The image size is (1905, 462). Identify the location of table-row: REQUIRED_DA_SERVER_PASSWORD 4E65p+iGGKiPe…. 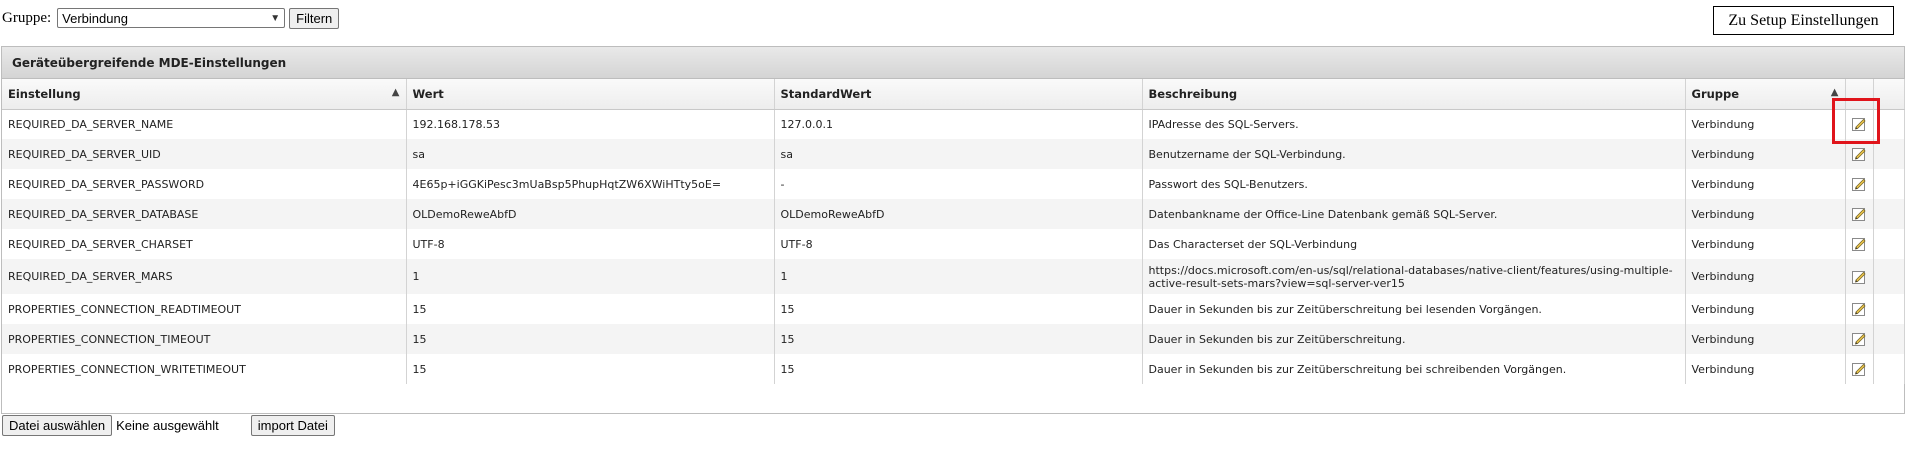
(953, 184).